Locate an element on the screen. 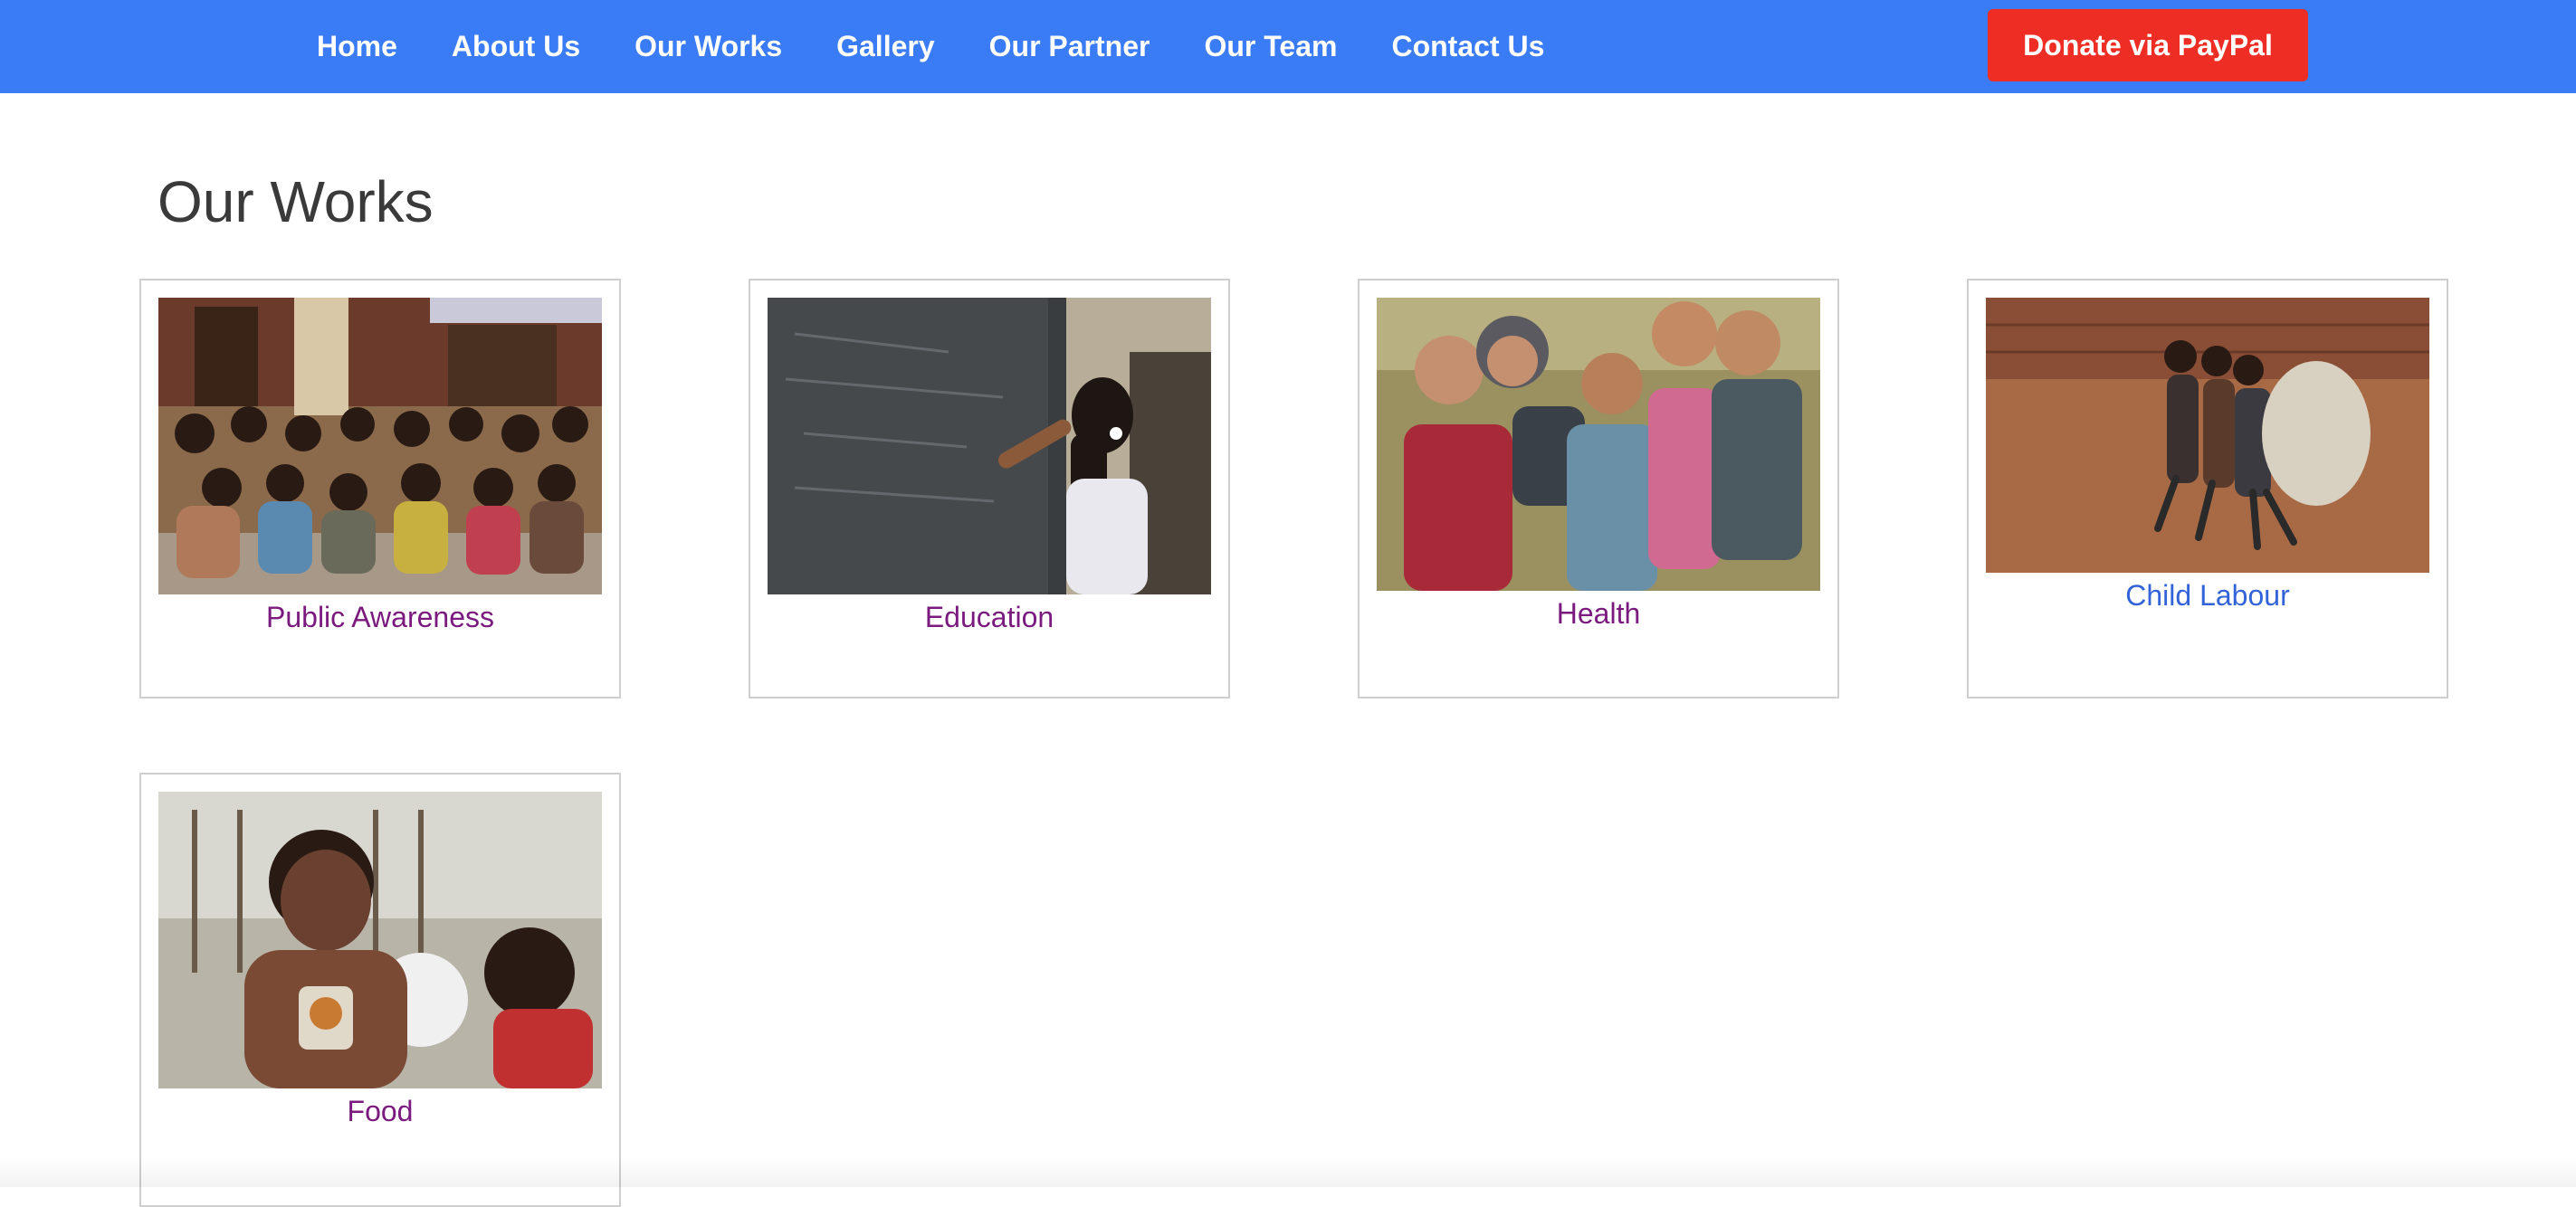 The width and height of the screenshot is (2576, 1207). work-card-education: Education is located at coordinates (990, 489).